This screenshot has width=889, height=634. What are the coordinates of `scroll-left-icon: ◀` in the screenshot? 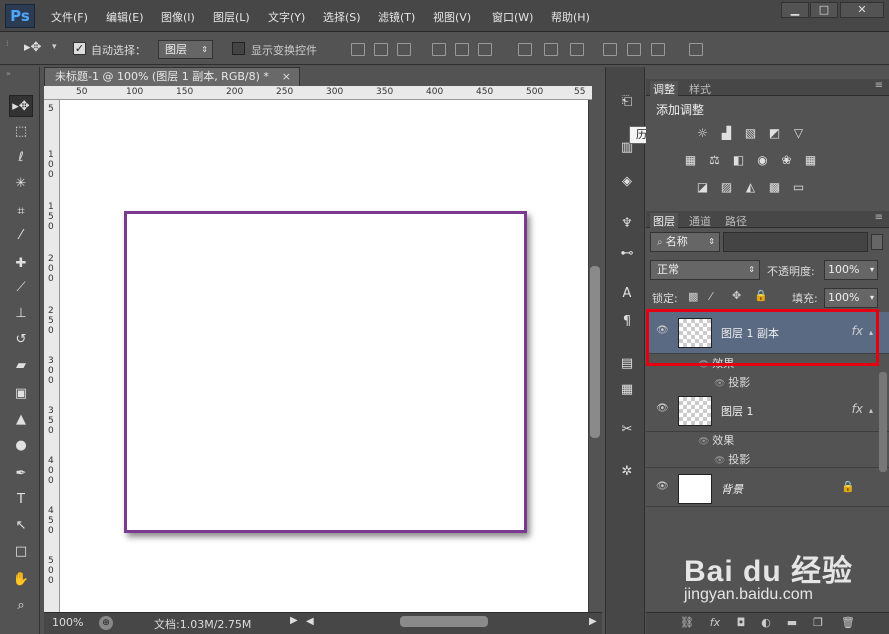 It's located at (310, 621).